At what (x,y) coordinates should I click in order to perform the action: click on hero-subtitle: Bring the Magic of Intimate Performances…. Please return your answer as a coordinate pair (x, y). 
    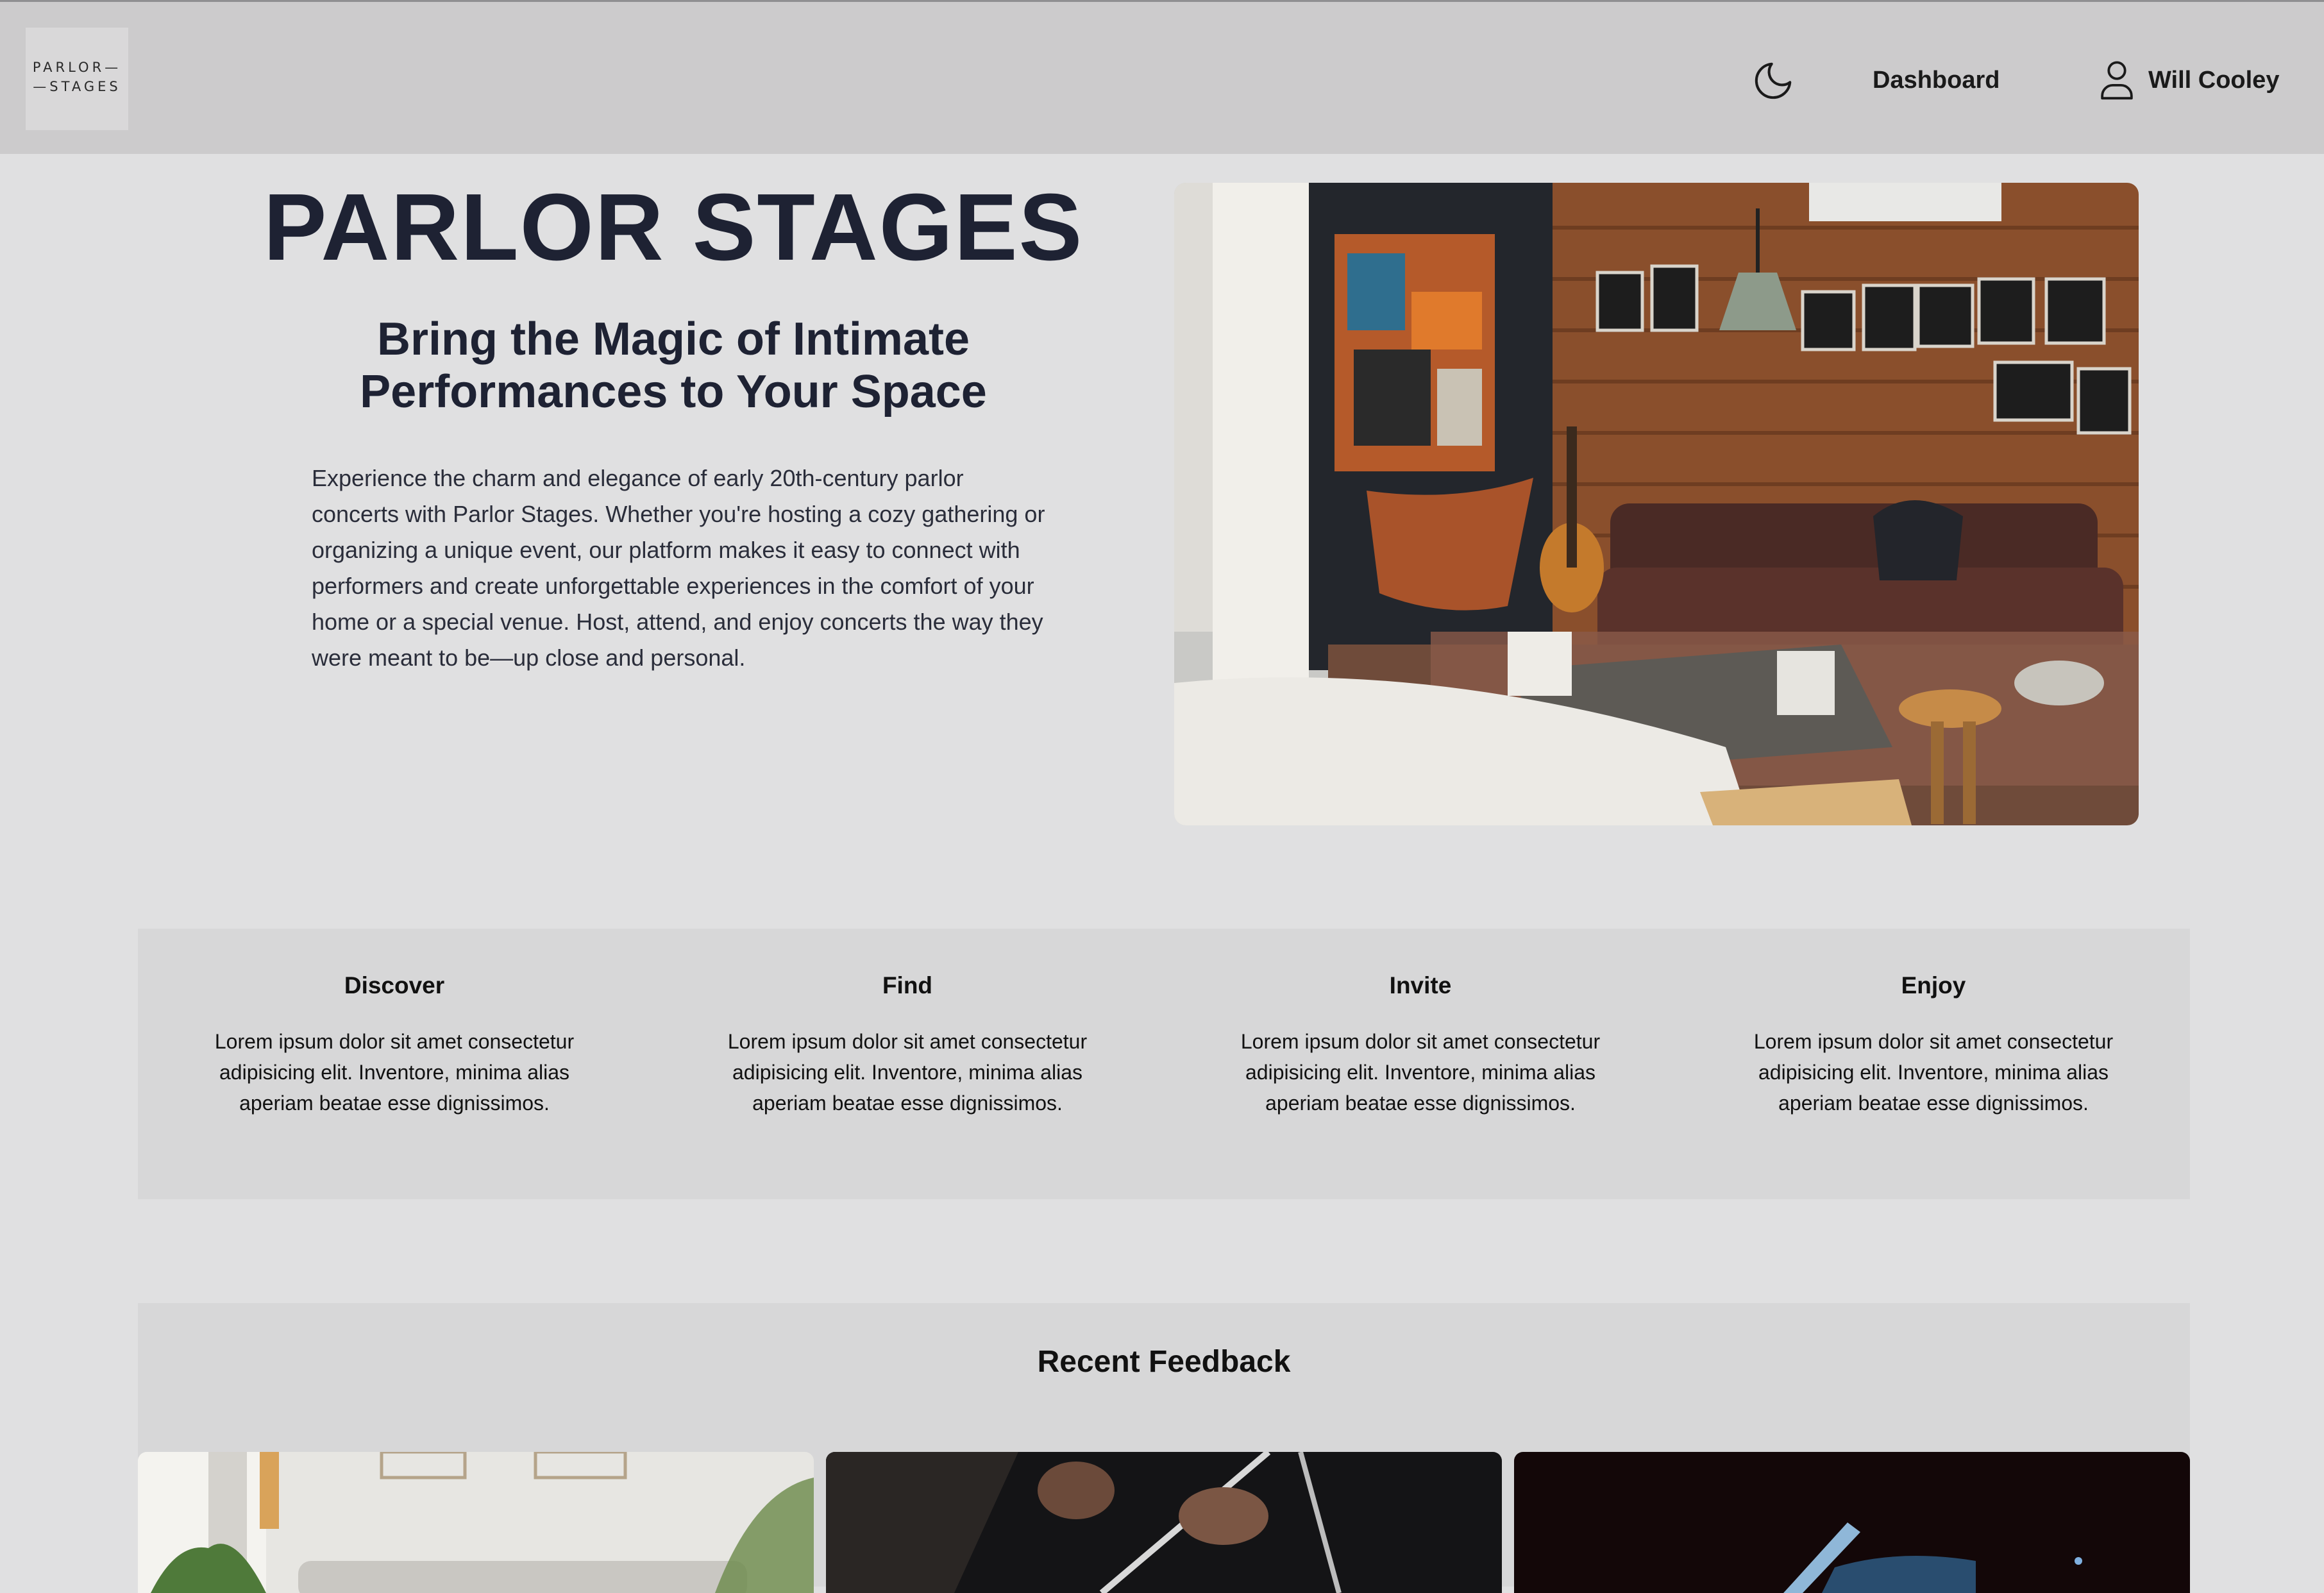
    Looking at the image, I should click on (673, 365).